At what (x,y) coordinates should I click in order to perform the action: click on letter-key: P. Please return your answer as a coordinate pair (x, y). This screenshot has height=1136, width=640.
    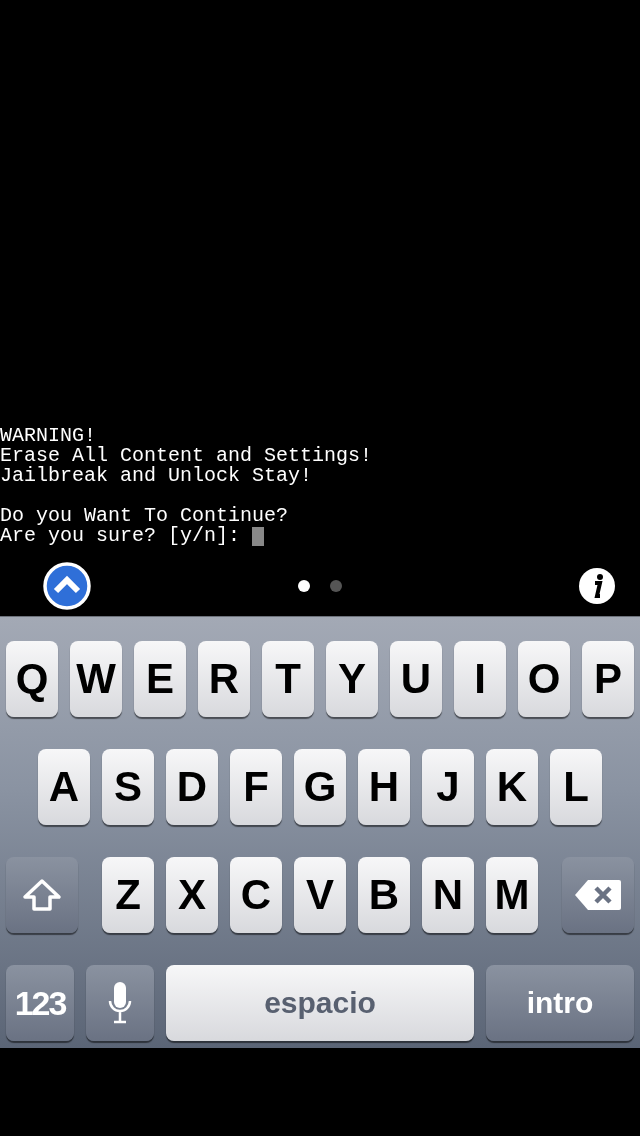
    Looking at the image, I should click on (608, 679).